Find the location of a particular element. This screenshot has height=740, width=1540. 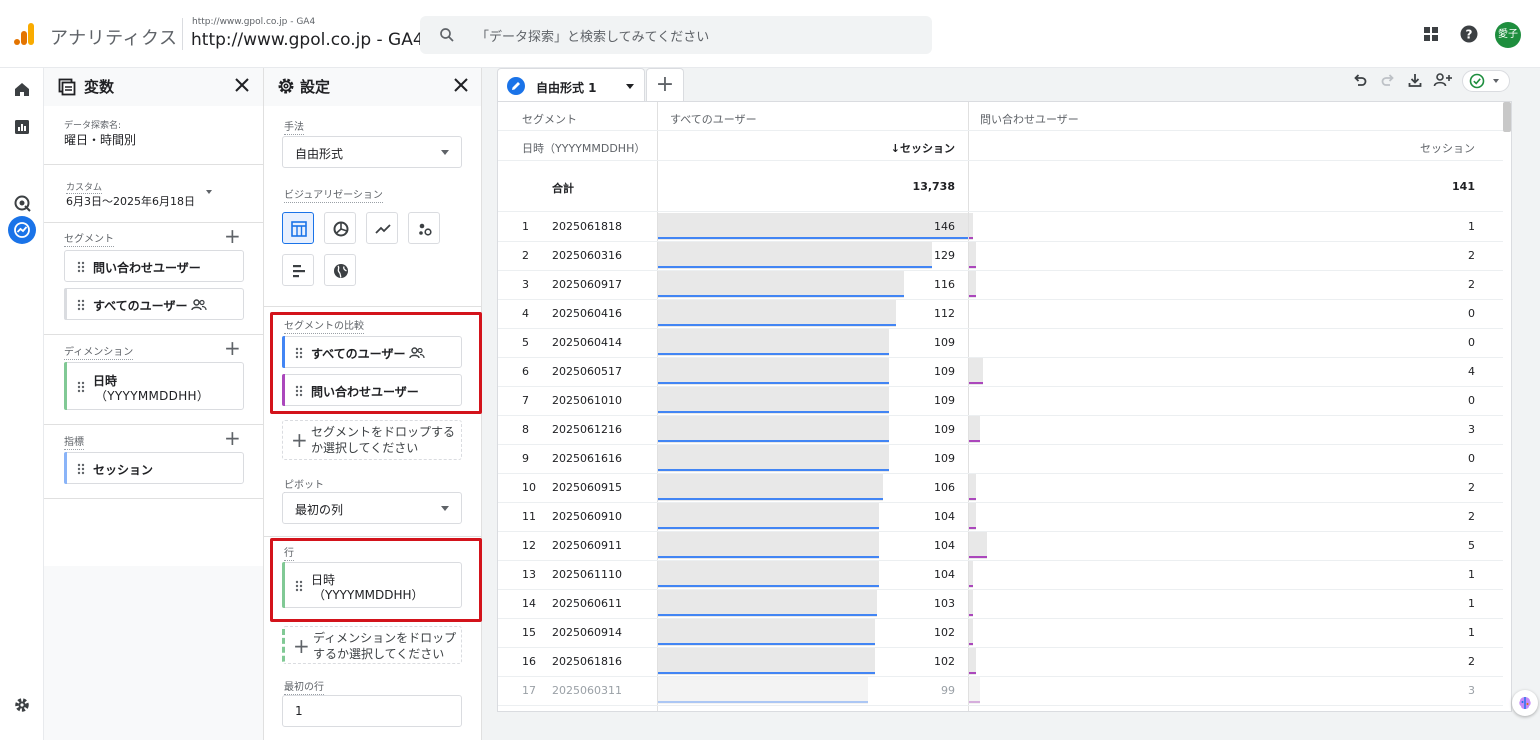

viz-geo-button is located at coordinates (340, 270).